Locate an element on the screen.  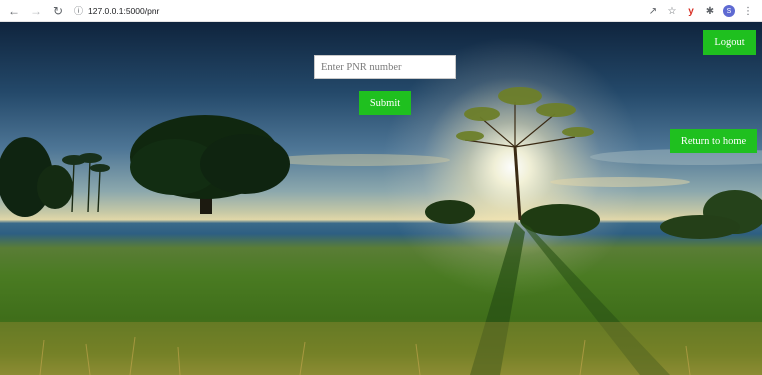
address-bar: ⓘ 127.0.0.1:5000/pnr is located at coordinates (116, 10).